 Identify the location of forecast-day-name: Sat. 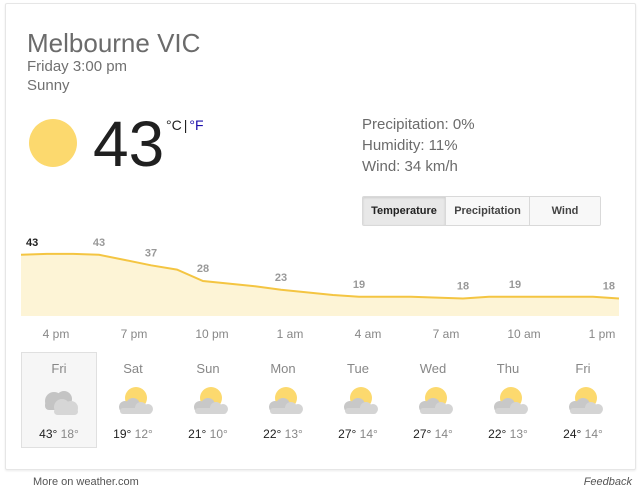
(133, 368).